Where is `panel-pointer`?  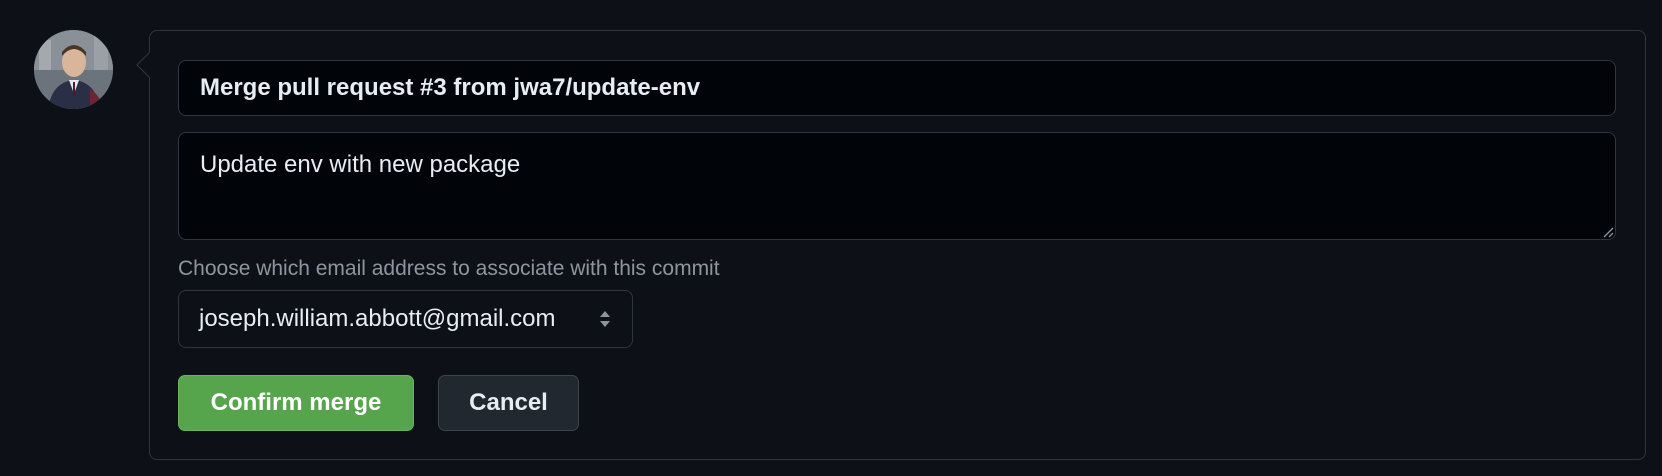
panel-pointer is located at coordinates (149, 65).